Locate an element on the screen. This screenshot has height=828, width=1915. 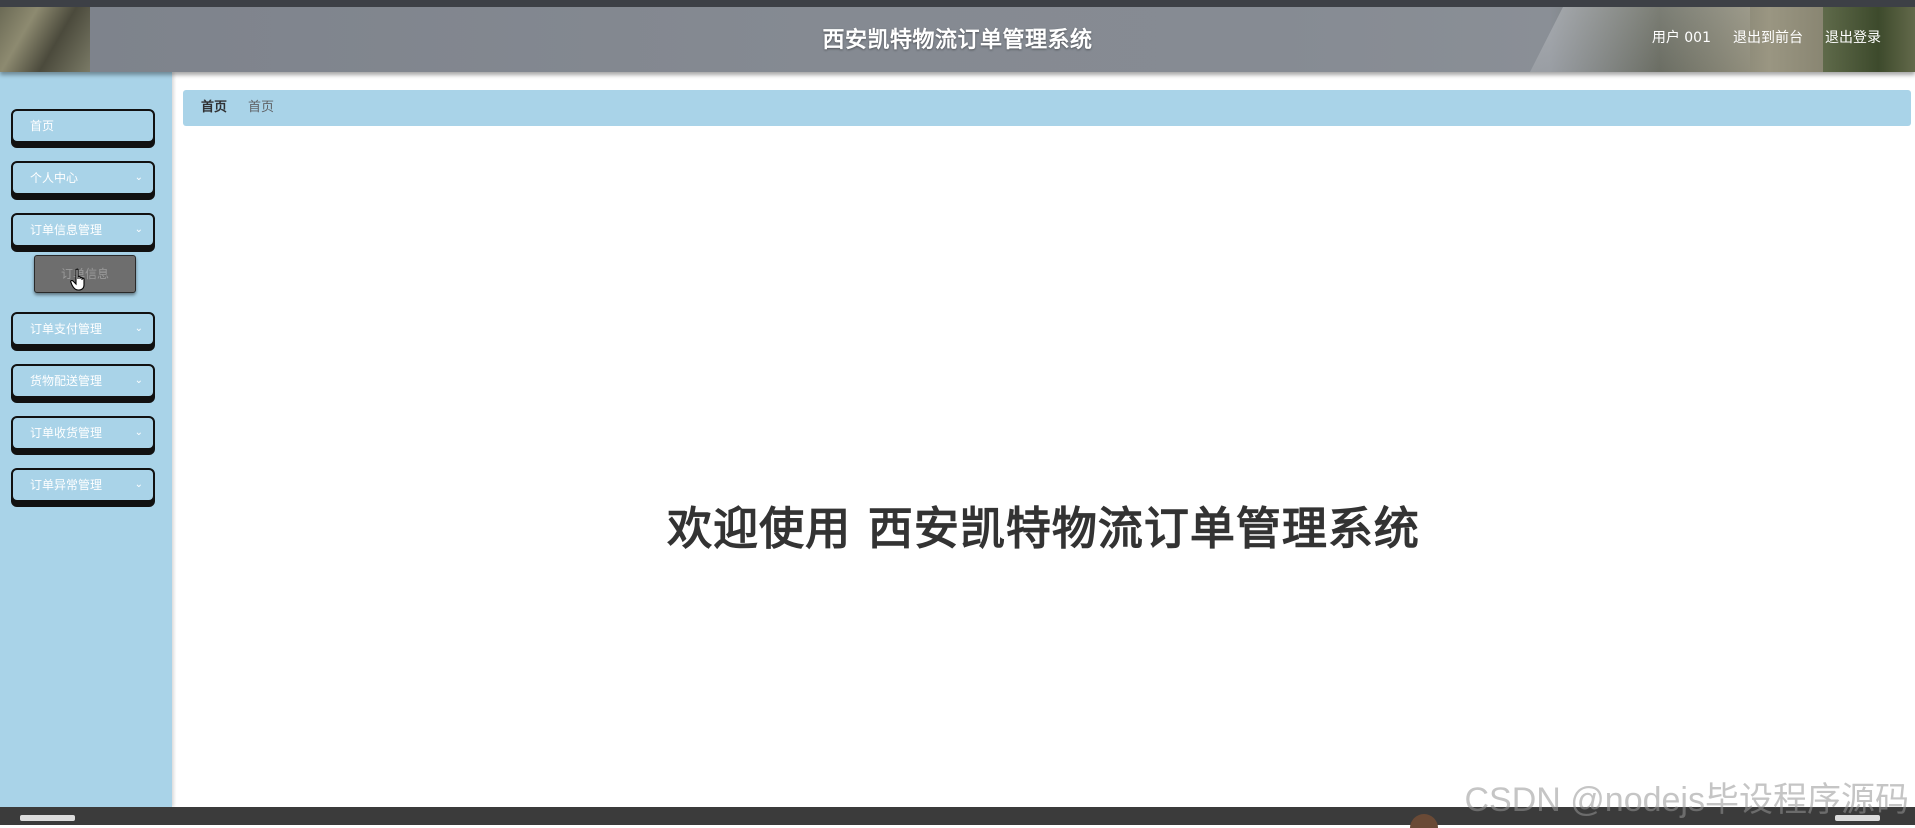
app-title: 西安凯特物流订单管理系统 is located at coordinates (957, 40).